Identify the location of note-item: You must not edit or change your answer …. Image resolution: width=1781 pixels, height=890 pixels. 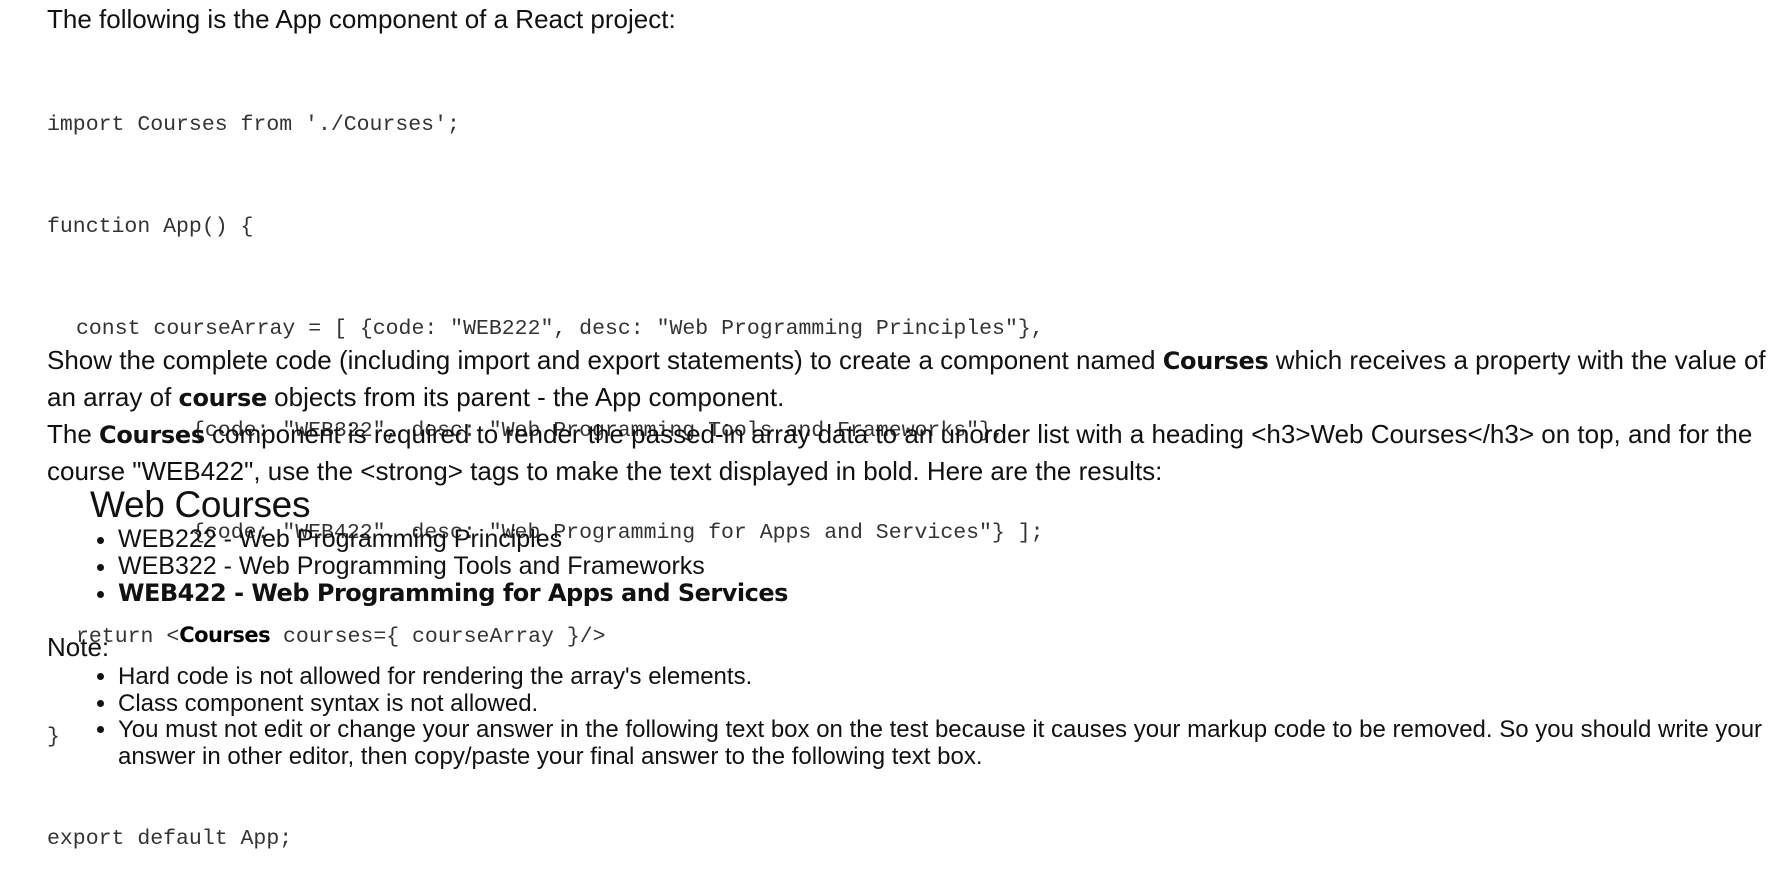
(949, 743).